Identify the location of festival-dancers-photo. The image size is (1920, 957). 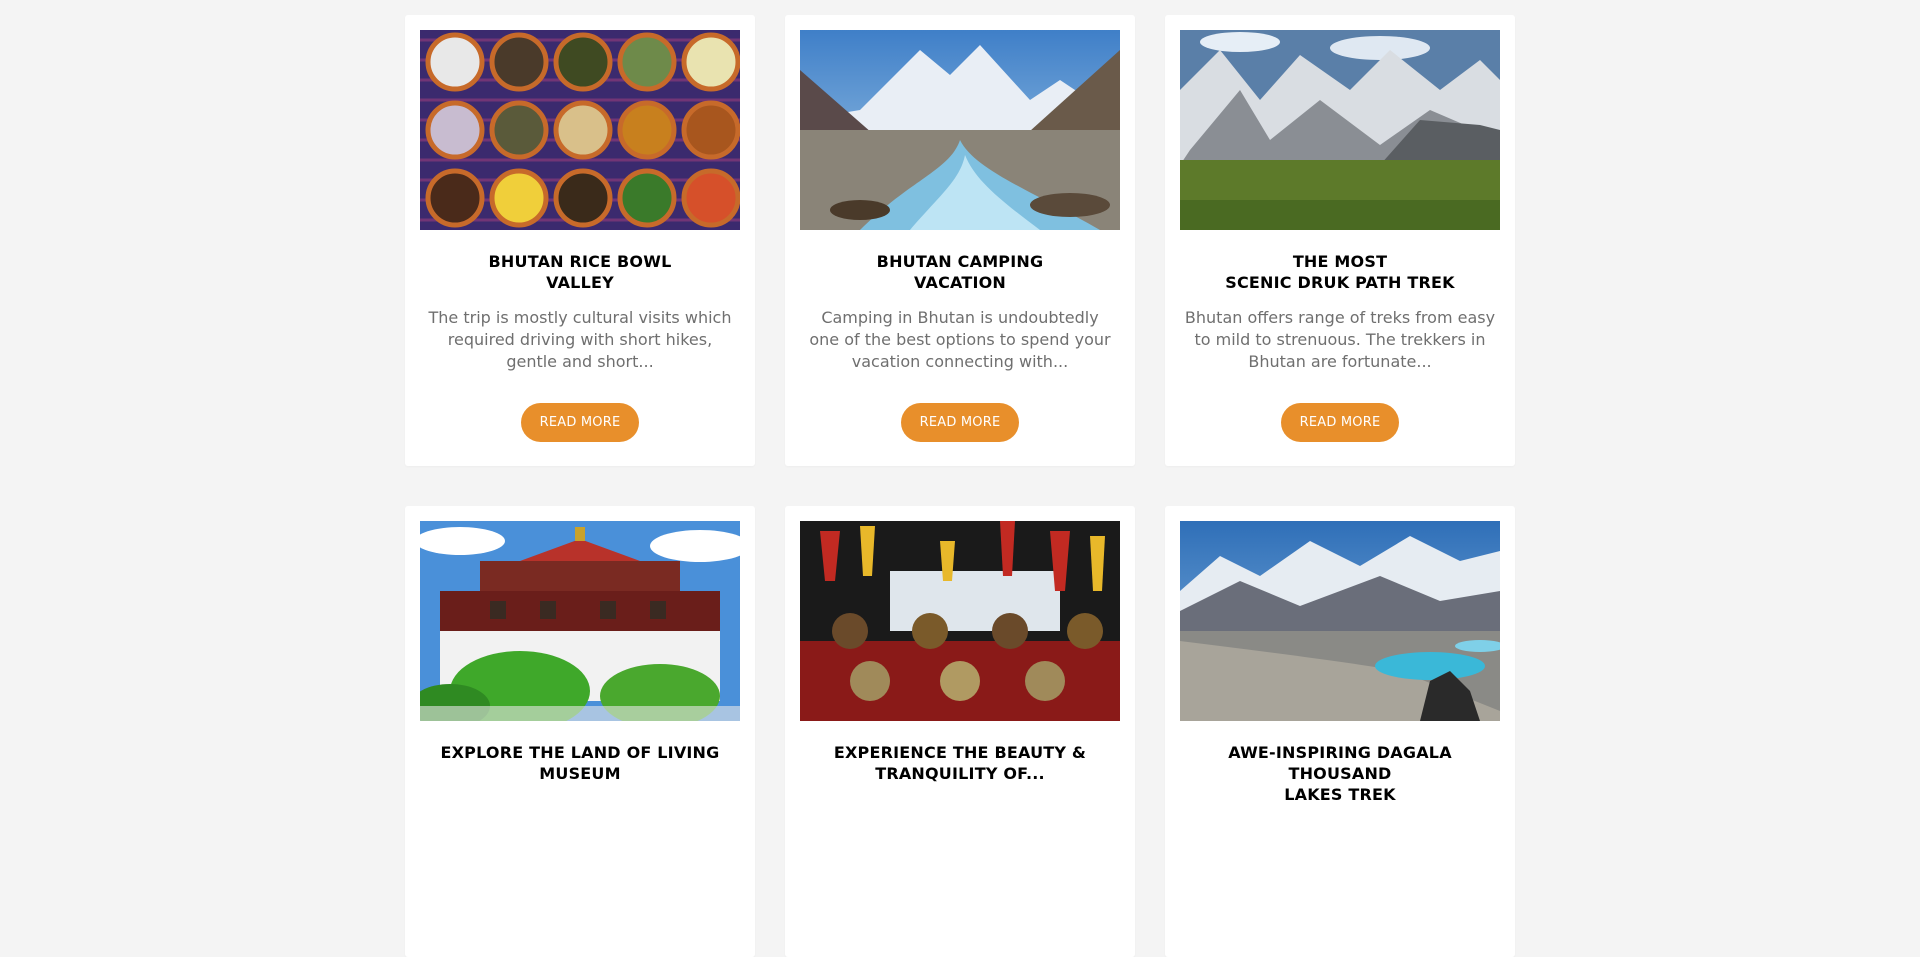
(960, 621).